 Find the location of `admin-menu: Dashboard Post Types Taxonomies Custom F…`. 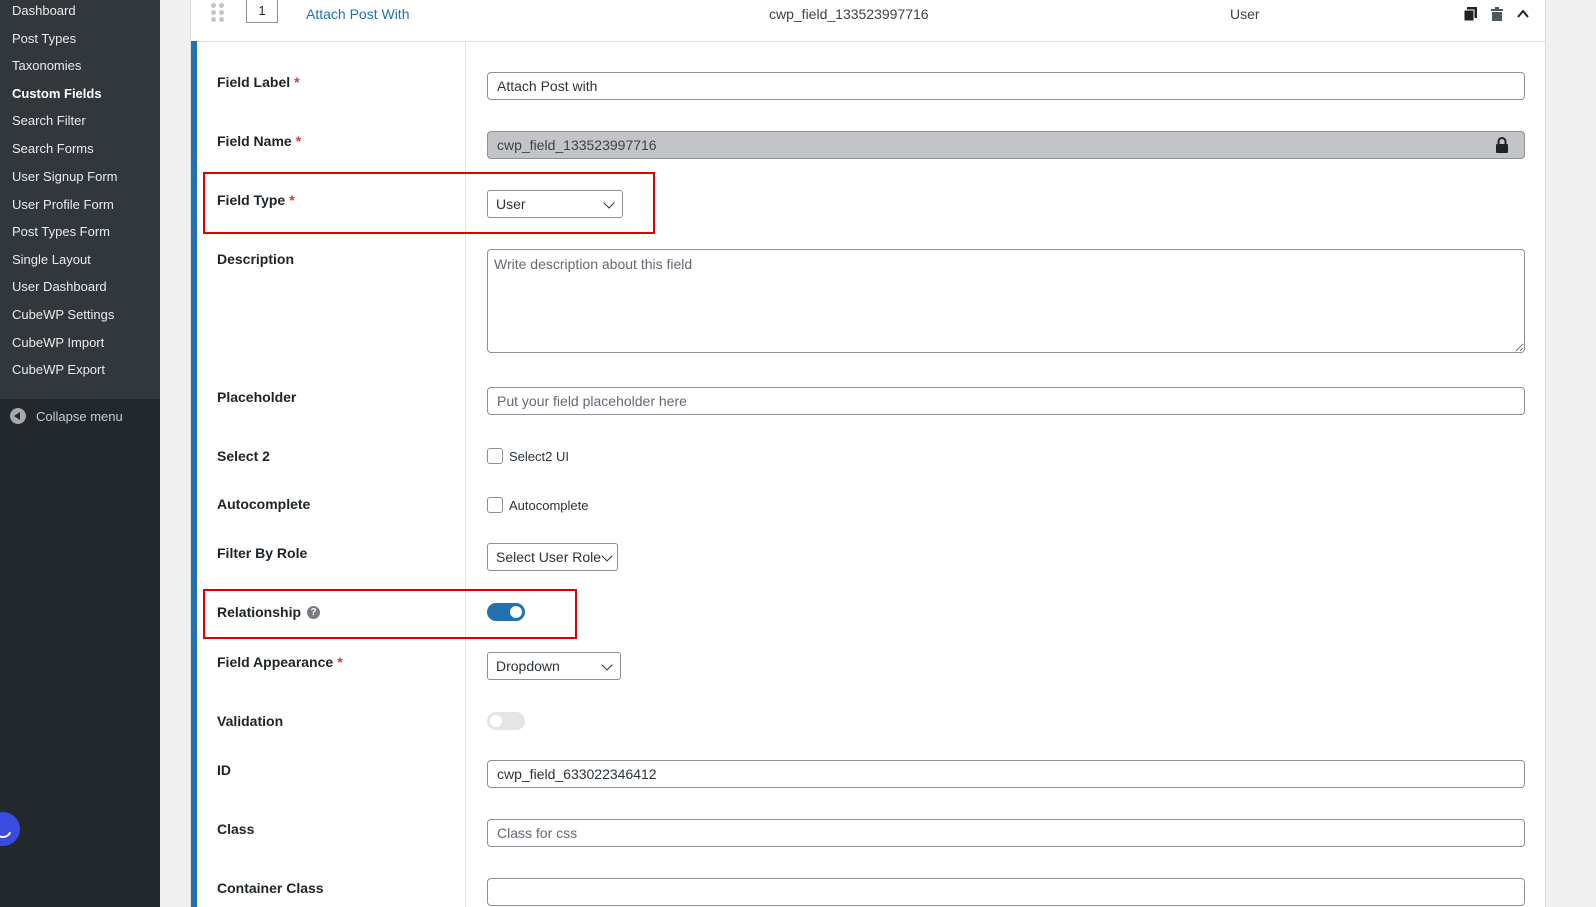

admin-menu: Dashboard Post Types Taxonomies Custom F… is located at coordinates (80, 199).